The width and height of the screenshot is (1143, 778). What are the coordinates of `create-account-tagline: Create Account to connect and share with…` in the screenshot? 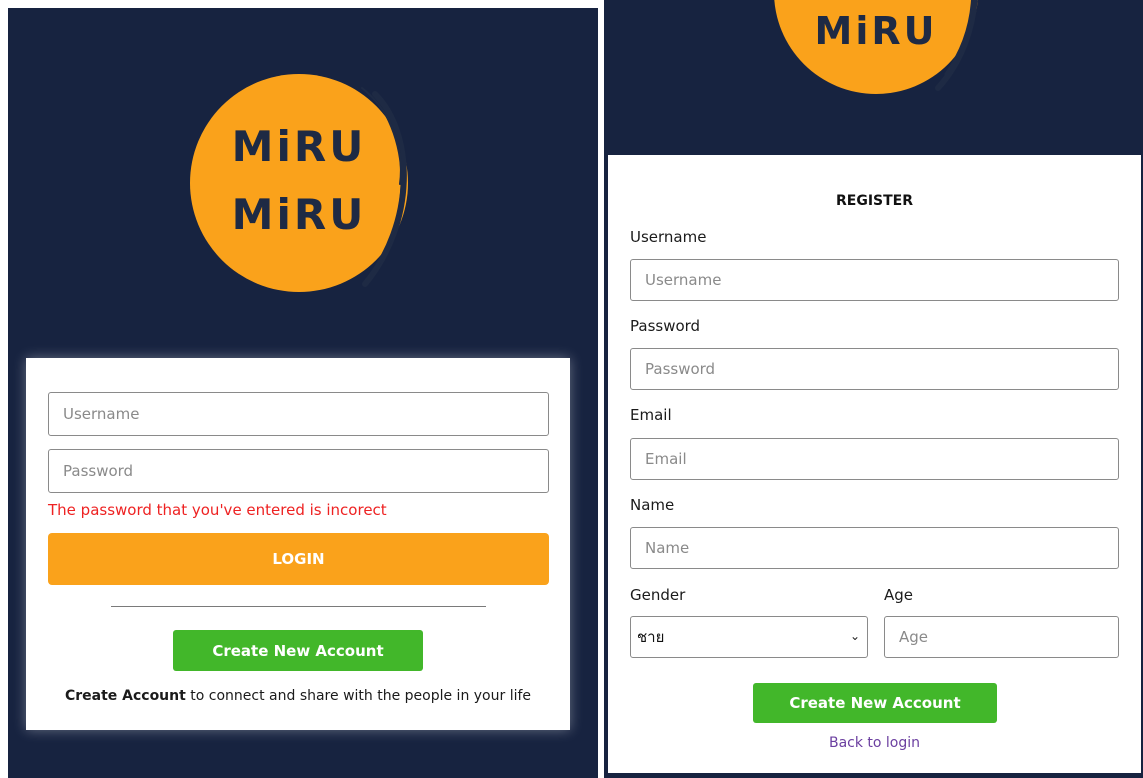 It's located at (298, 696).